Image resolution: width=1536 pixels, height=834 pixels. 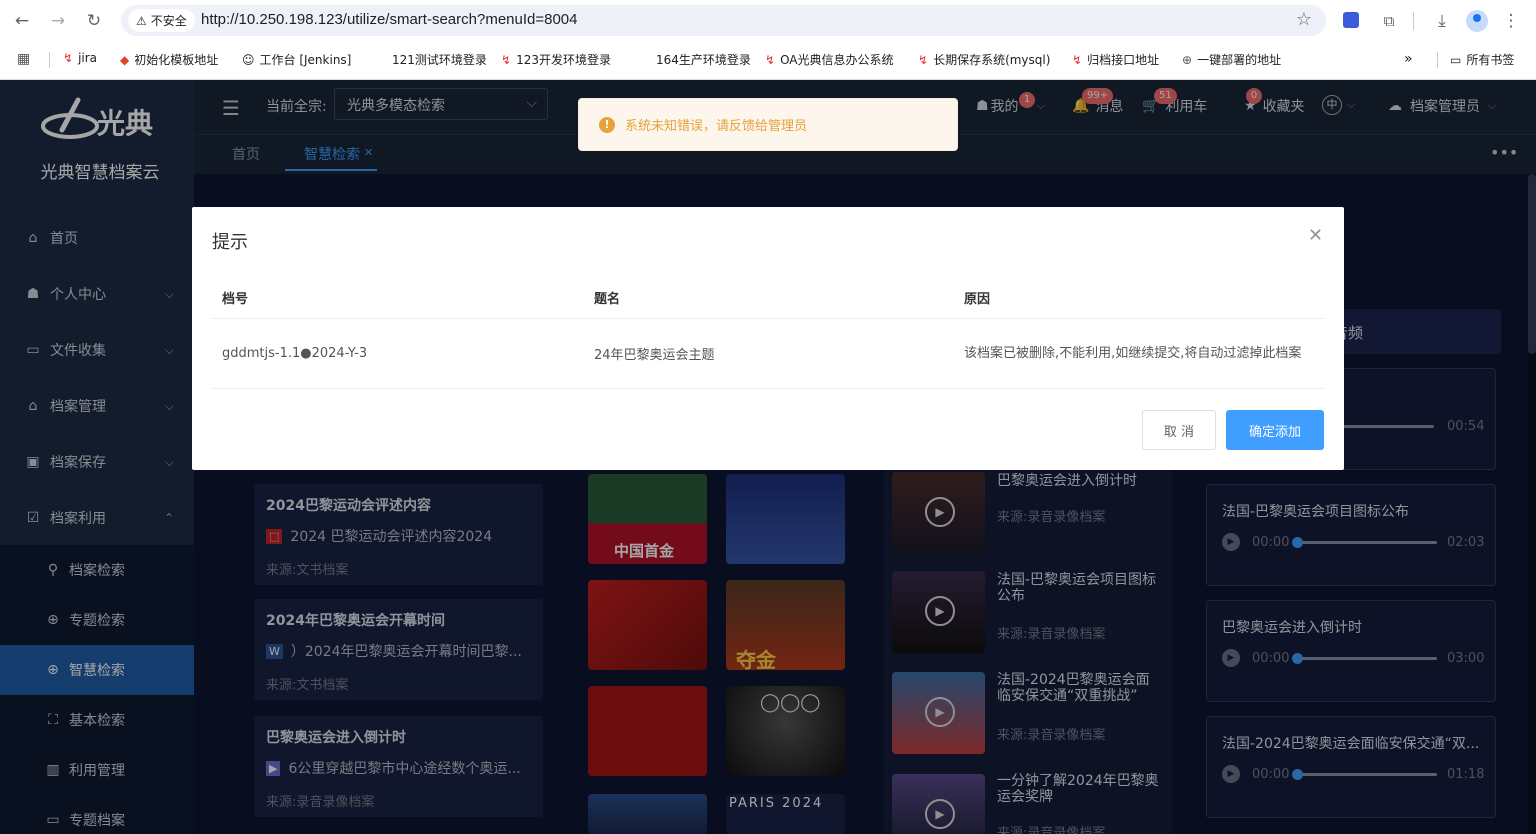 I want to click on bookmark-123: ↯ 123开发环境登录, so click(x=556, y=59).